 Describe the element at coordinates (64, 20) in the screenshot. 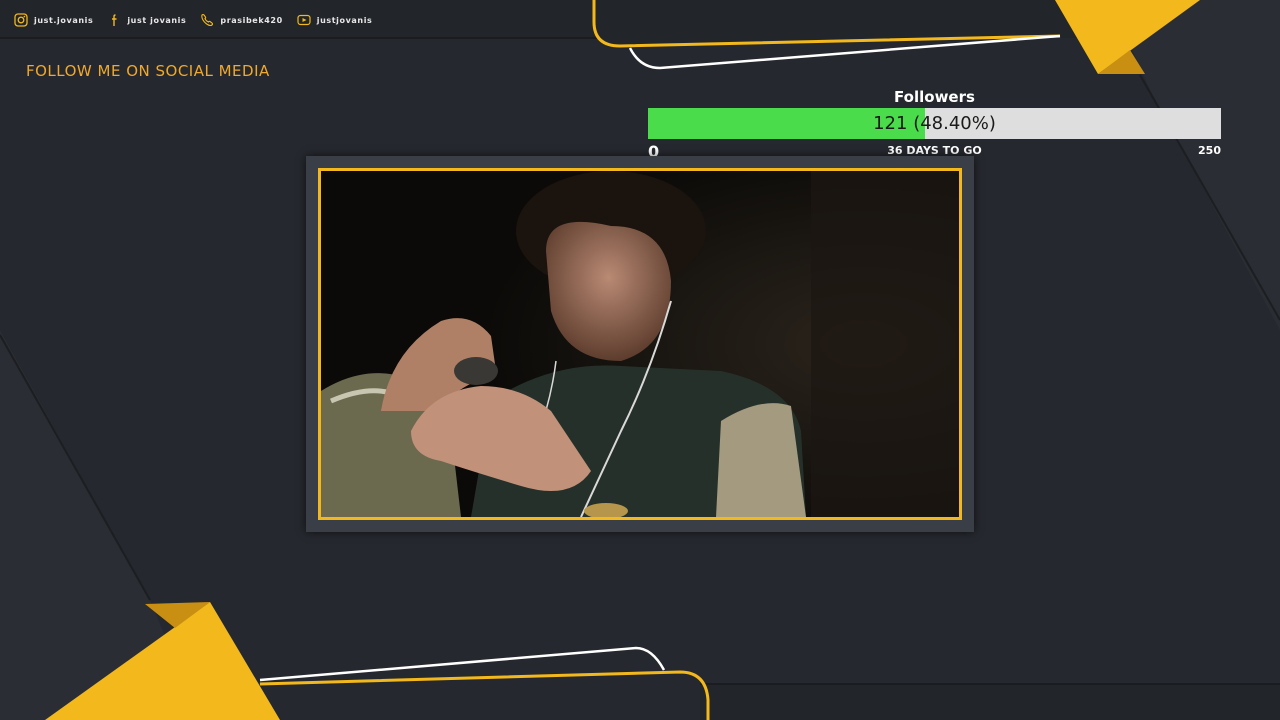

I see `social-label-instagram: just.jovanis` at that location.